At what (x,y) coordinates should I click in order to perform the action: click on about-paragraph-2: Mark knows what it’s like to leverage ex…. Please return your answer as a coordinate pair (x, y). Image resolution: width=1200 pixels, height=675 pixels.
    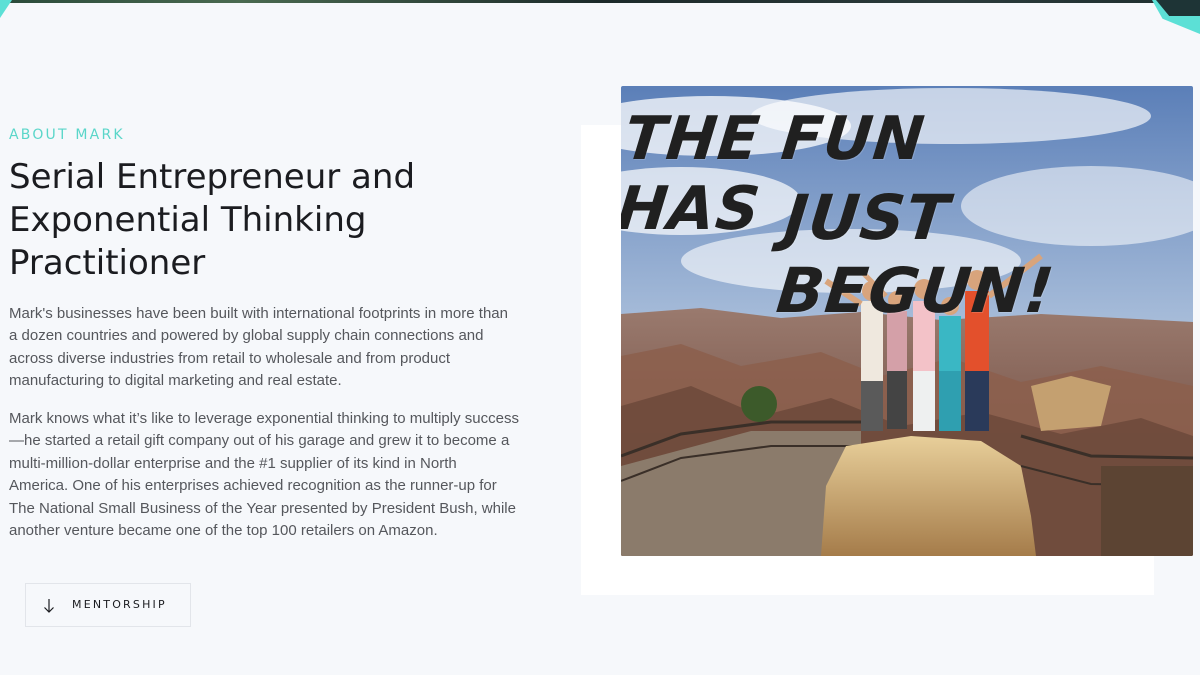
    Looking at the image, I should click on (264, 475).